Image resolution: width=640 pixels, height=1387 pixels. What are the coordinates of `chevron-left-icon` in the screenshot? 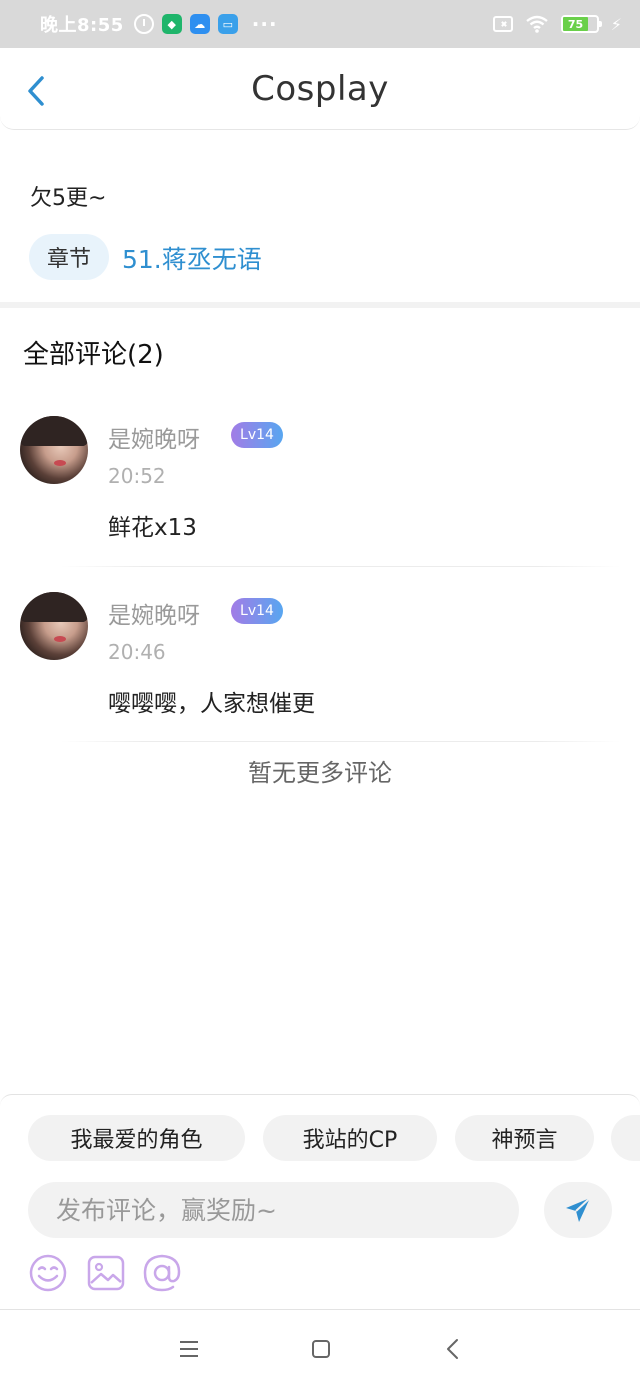 It's located at (36, 91).